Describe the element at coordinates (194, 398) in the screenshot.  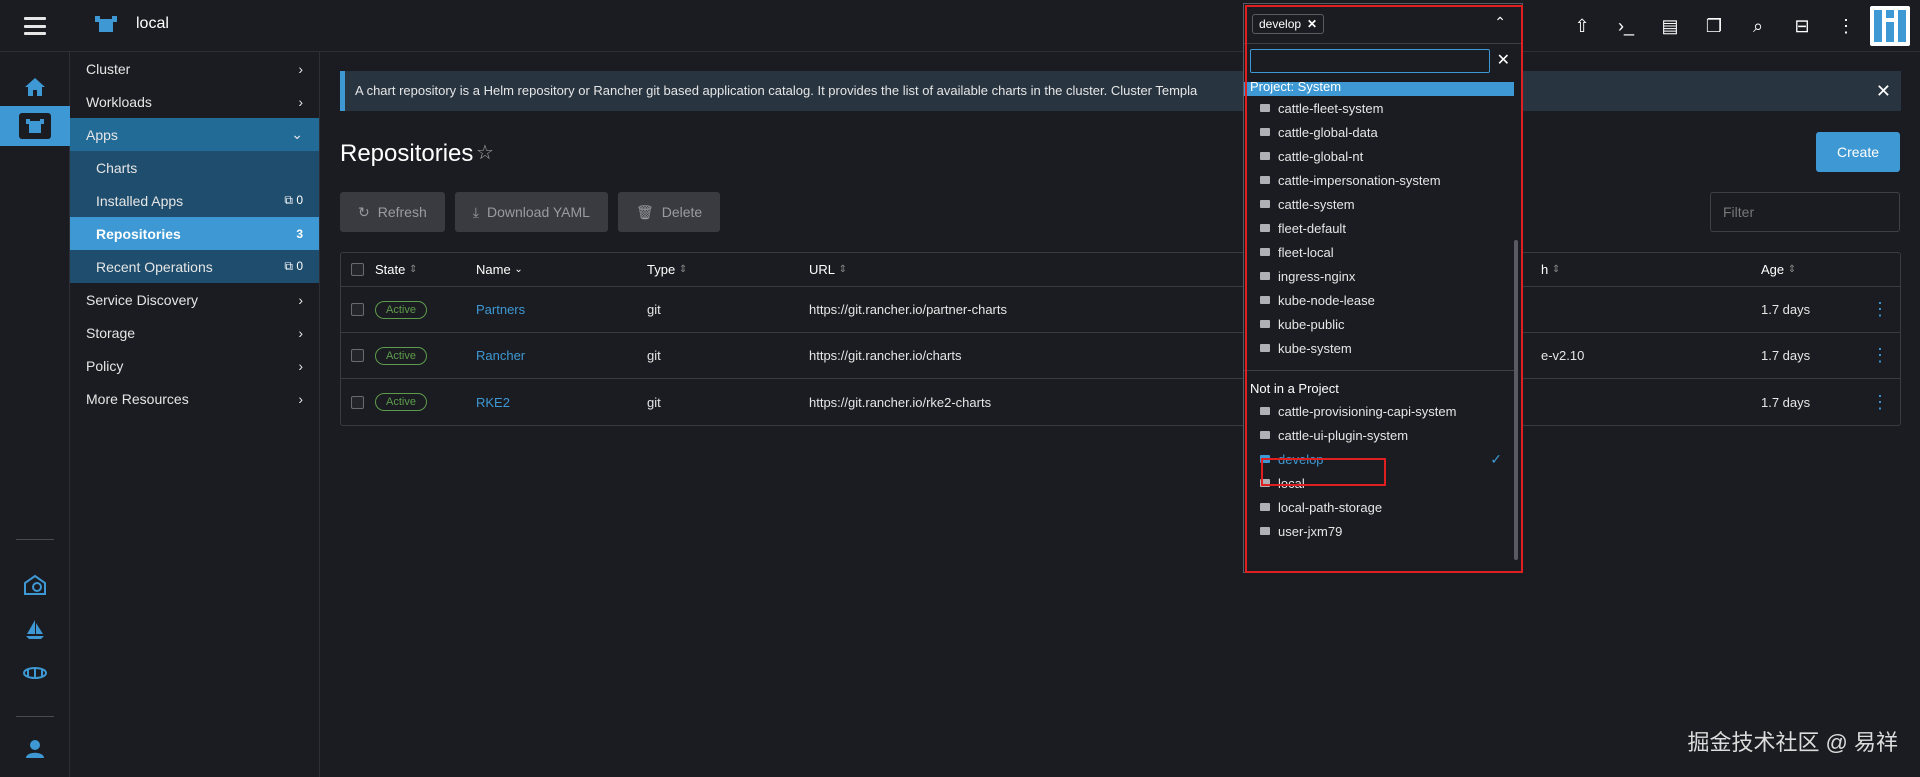
I see `nav-more-resources: More Resources ›` at that location.